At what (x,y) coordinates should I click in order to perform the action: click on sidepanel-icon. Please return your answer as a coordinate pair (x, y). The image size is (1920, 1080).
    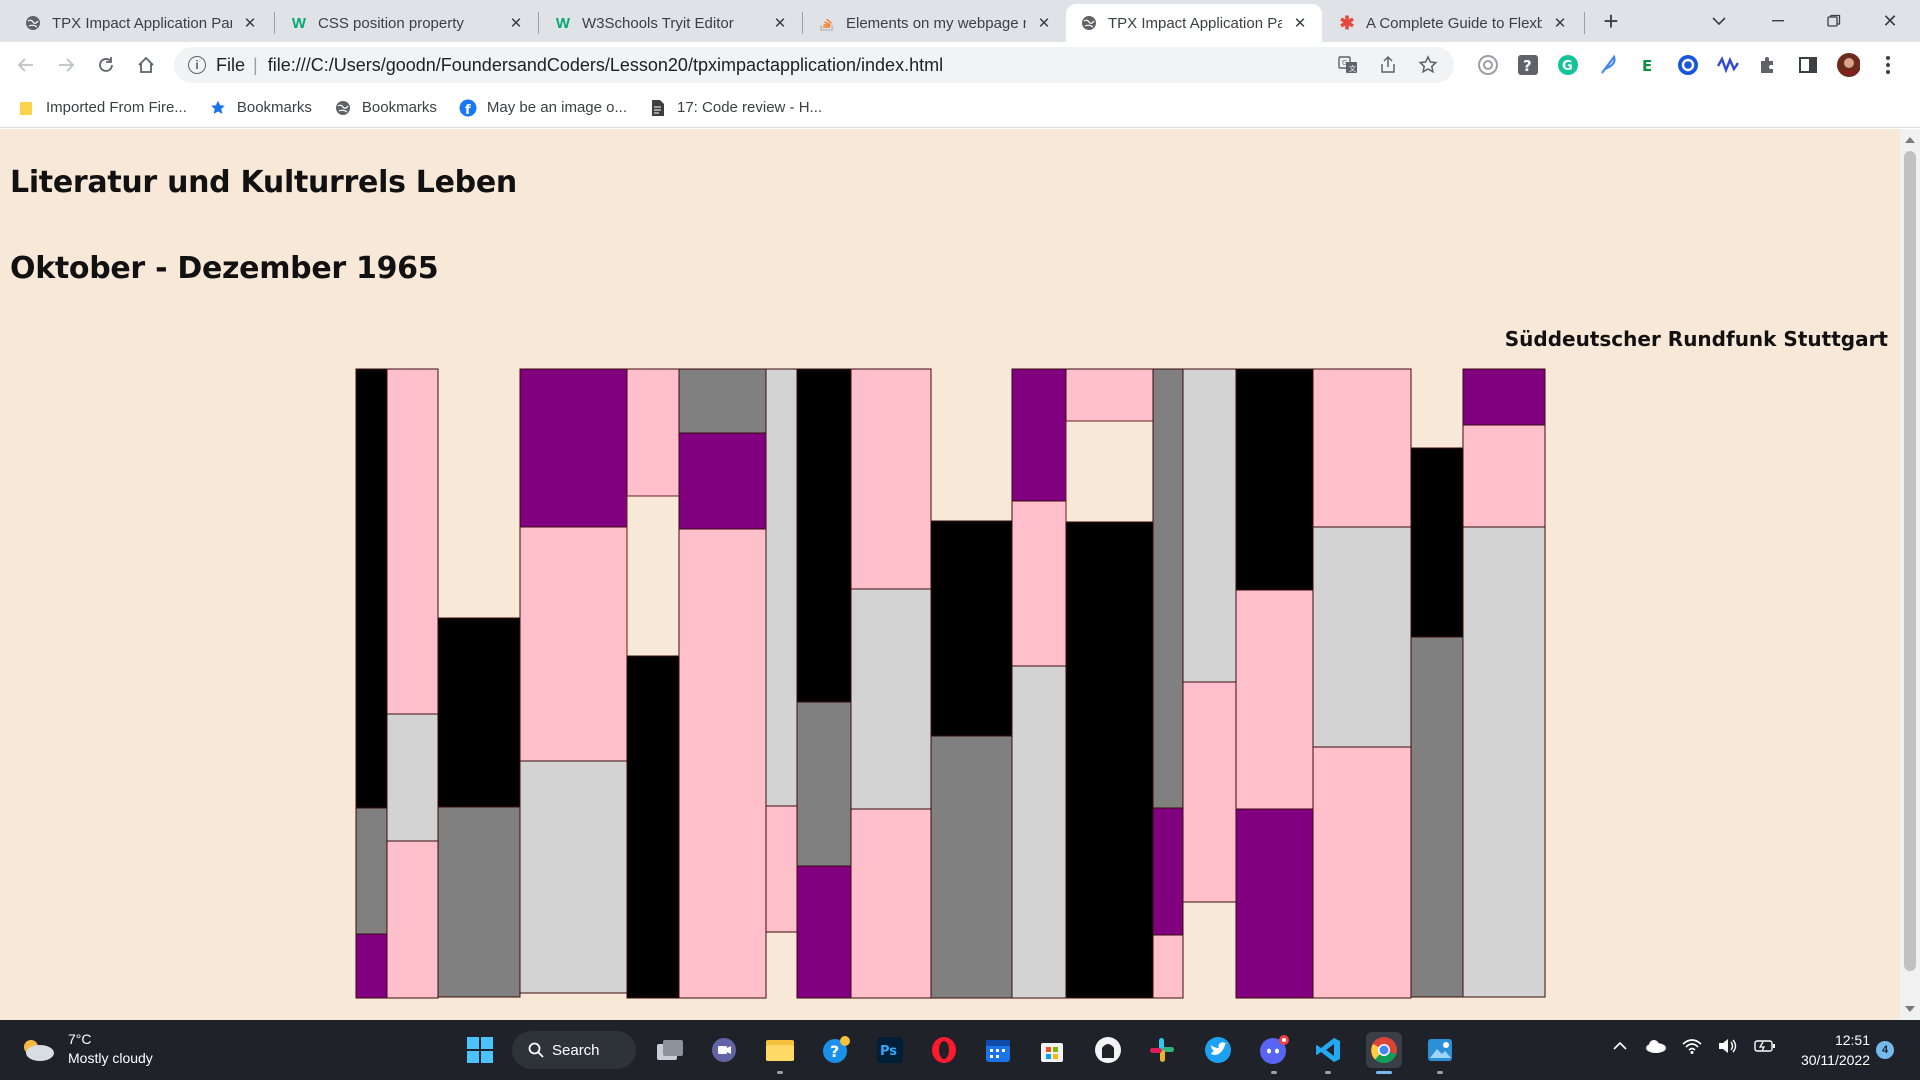
    Looking at the image, I should click on (1808, 65).